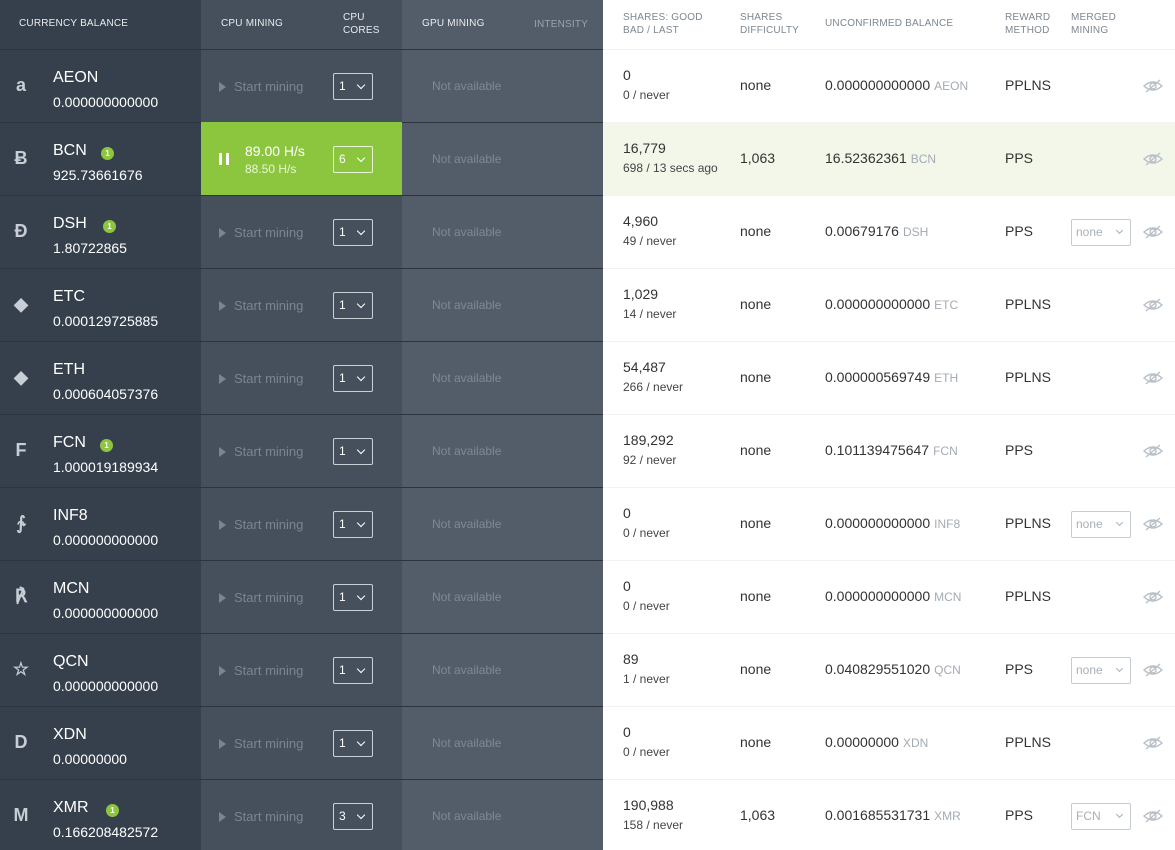 This screenshot has width=1175, height=850. Describe the element at coordinates (627, 75) in the screenshot. I see `shares-good: 0` at that location.